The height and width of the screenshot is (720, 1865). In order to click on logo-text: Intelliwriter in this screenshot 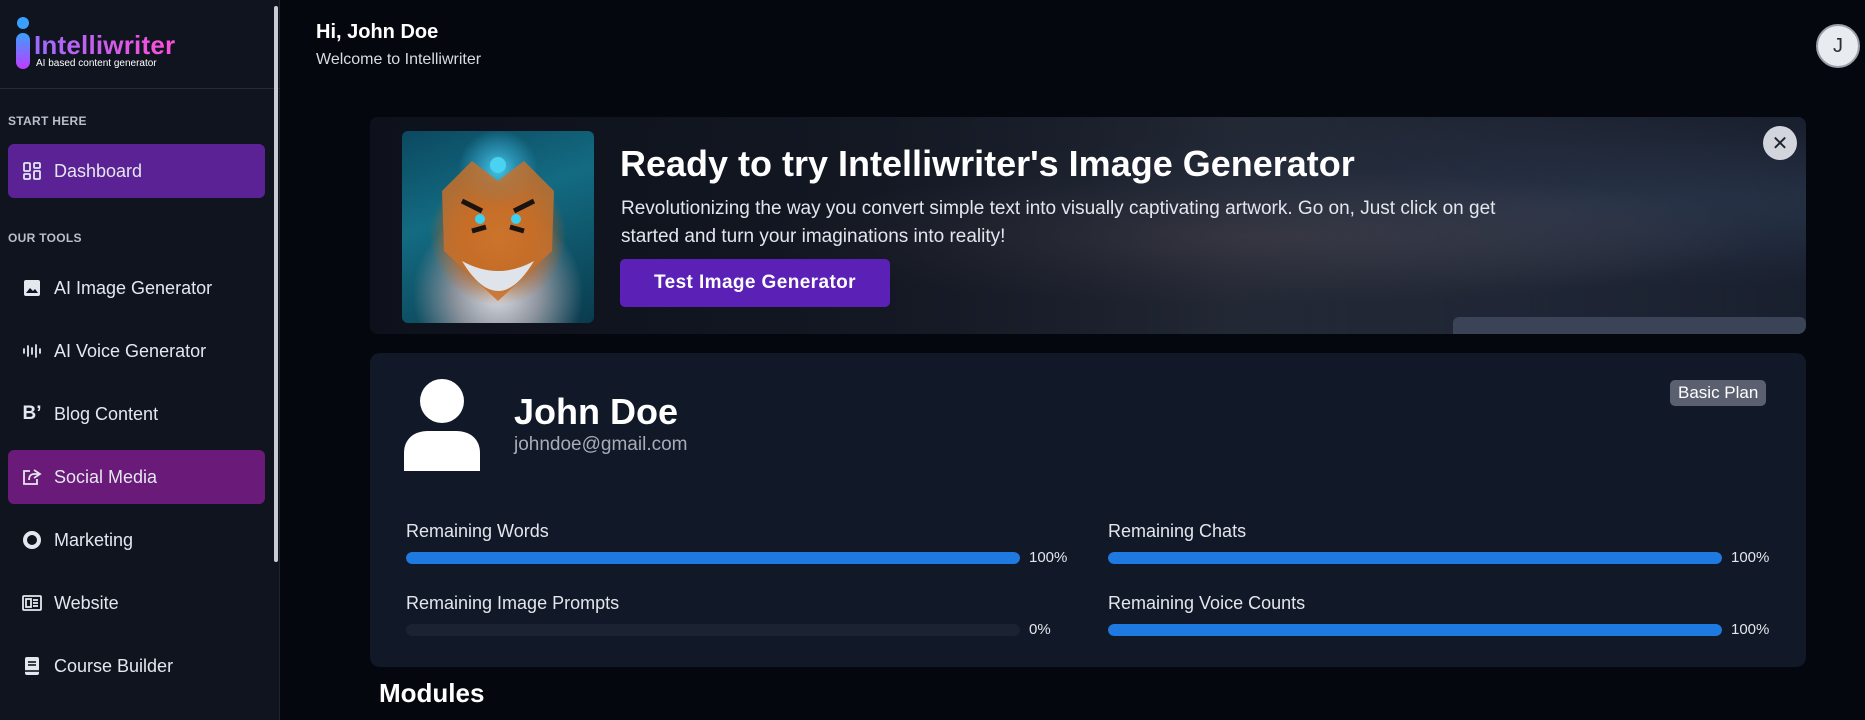, I will do `click(105, 45)`.